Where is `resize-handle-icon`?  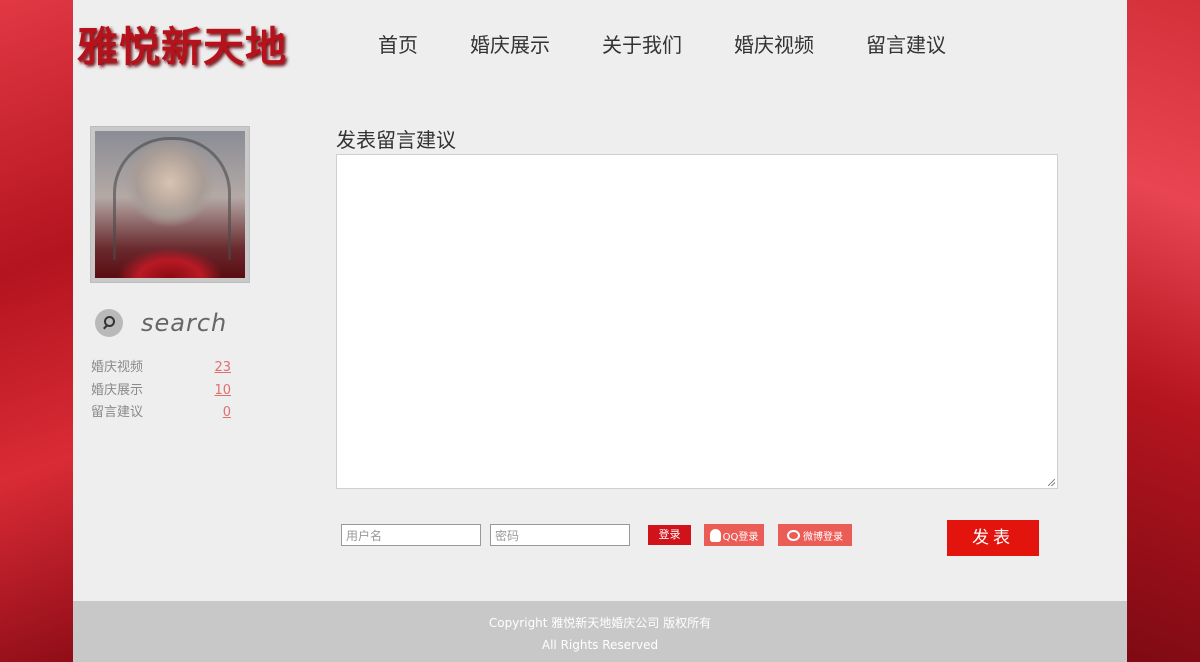 resize-handle-icon is located at coordinates (1051, 482).